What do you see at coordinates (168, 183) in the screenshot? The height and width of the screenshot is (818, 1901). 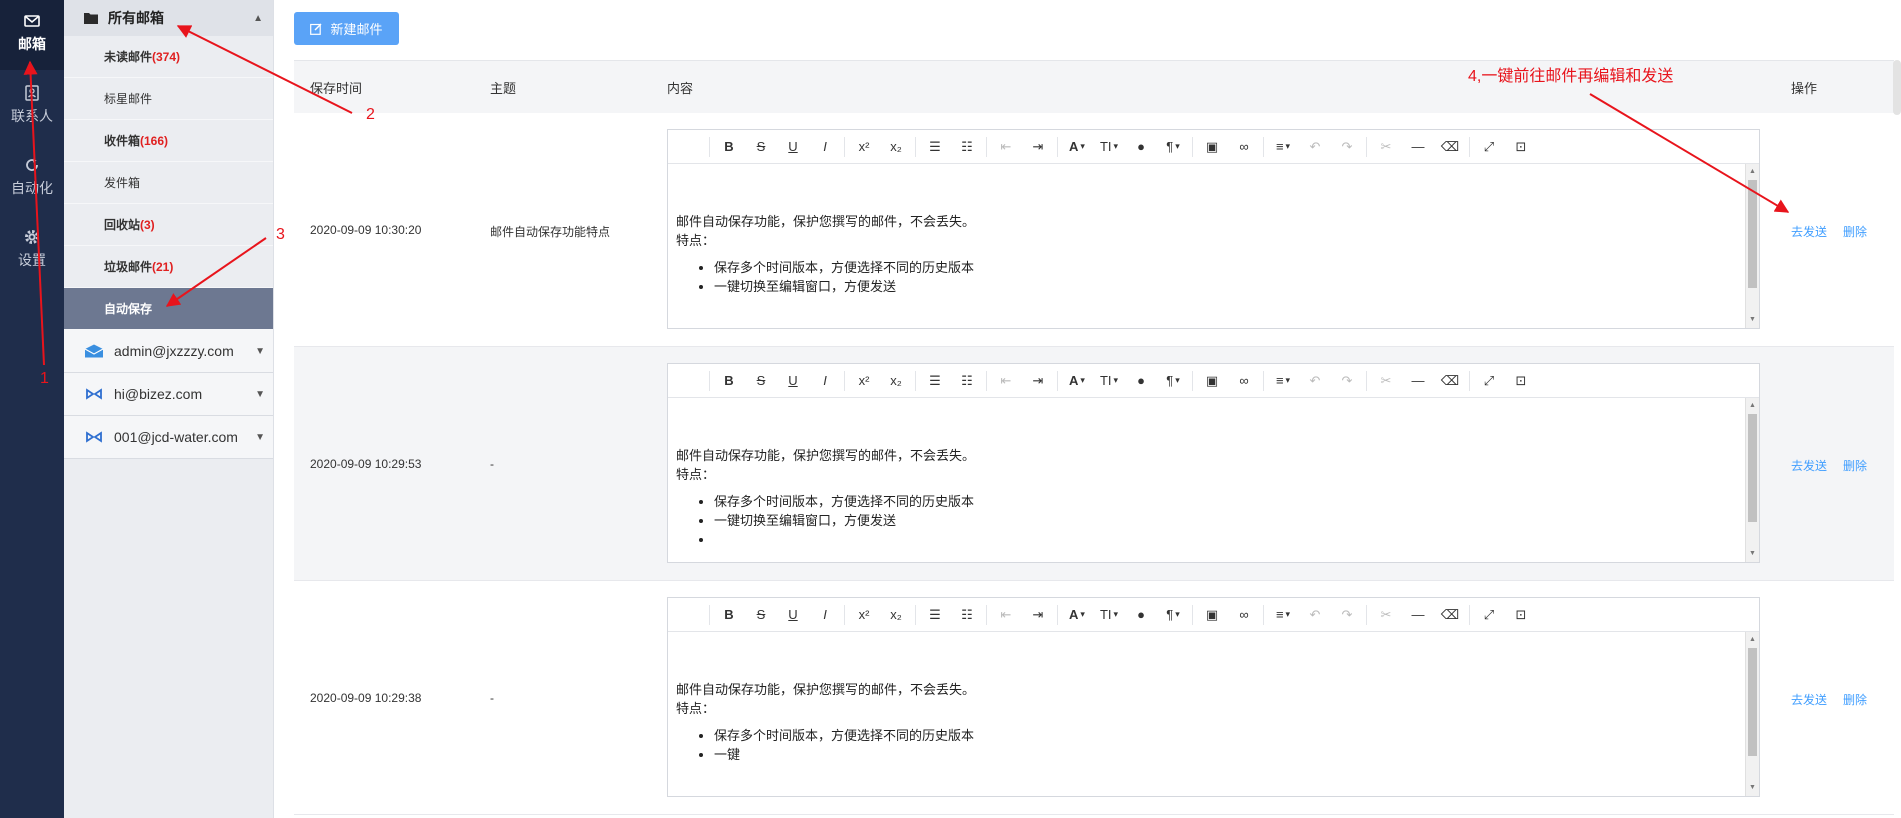 I see `folder-sent: 发件箱` at bounding box center [168, 183].